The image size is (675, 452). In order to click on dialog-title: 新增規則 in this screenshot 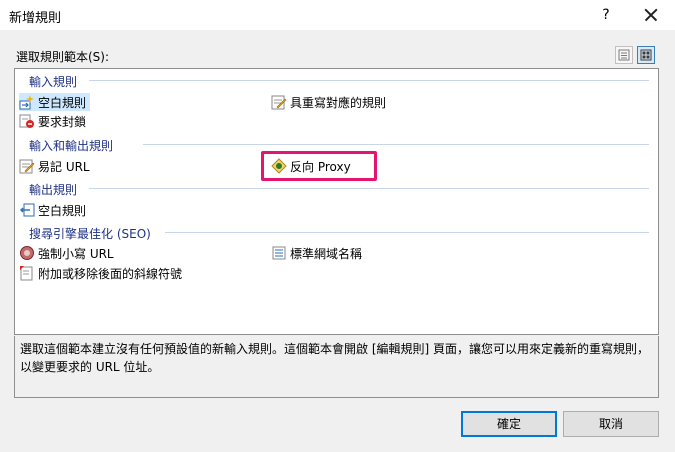, I will do `click(35, 18)`.